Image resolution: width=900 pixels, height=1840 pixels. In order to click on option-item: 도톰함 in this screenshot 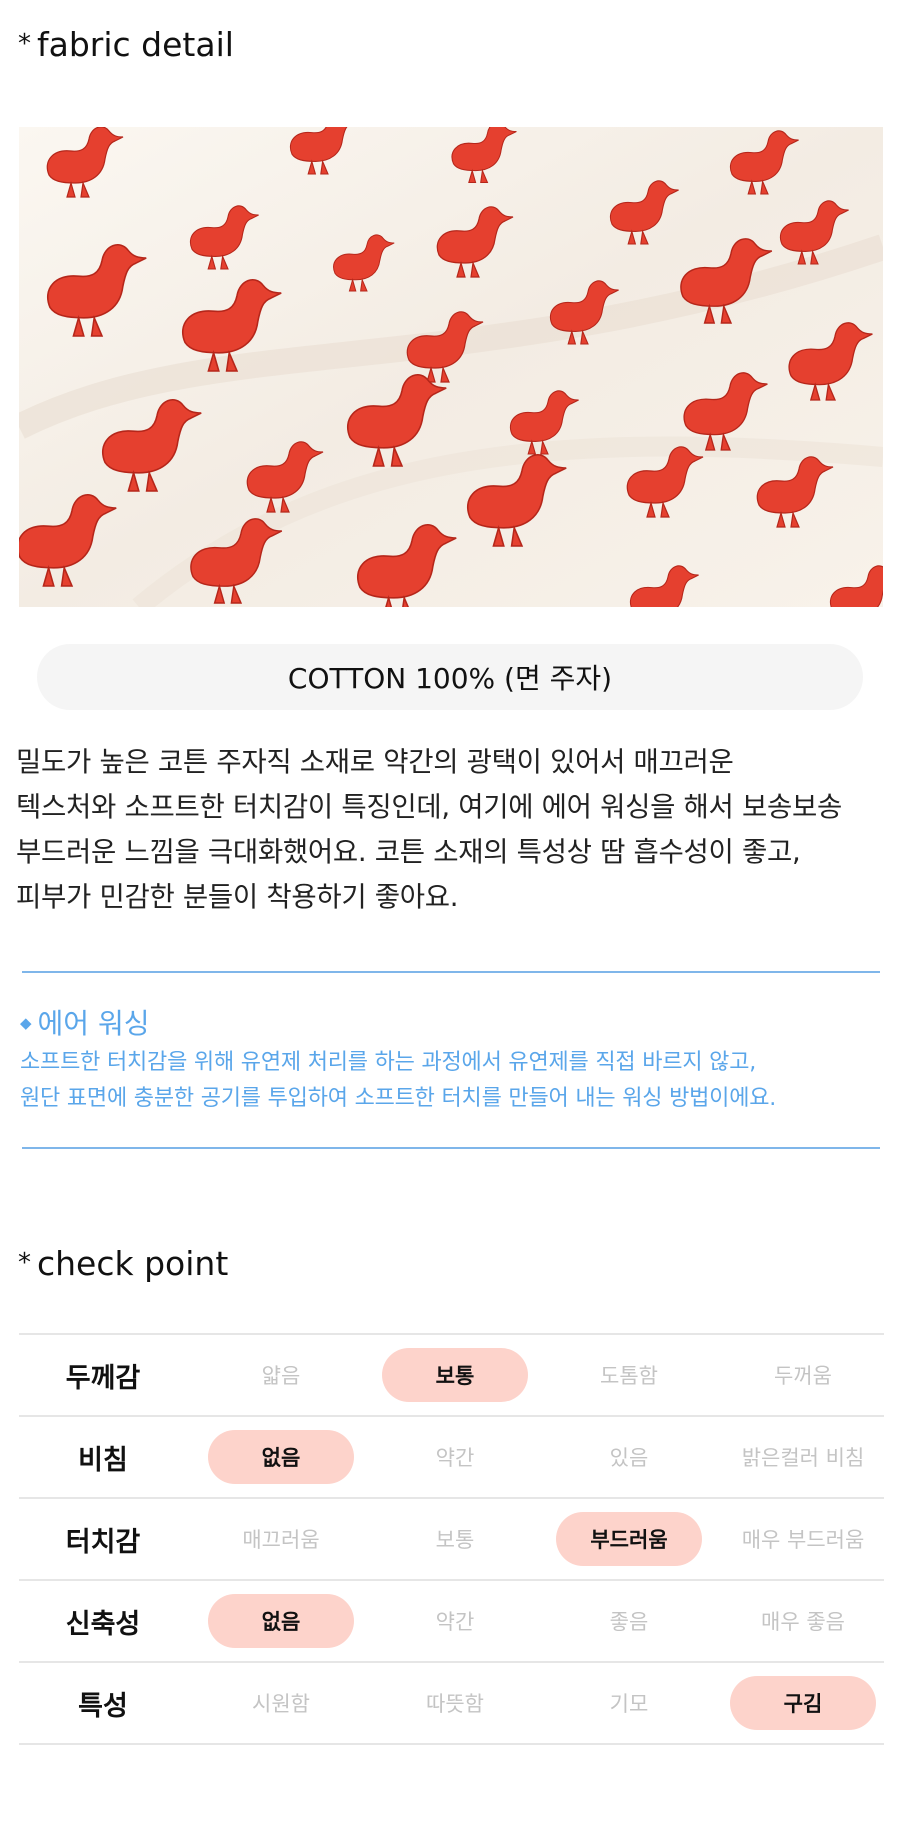, I will do `click(629, 1375)`.